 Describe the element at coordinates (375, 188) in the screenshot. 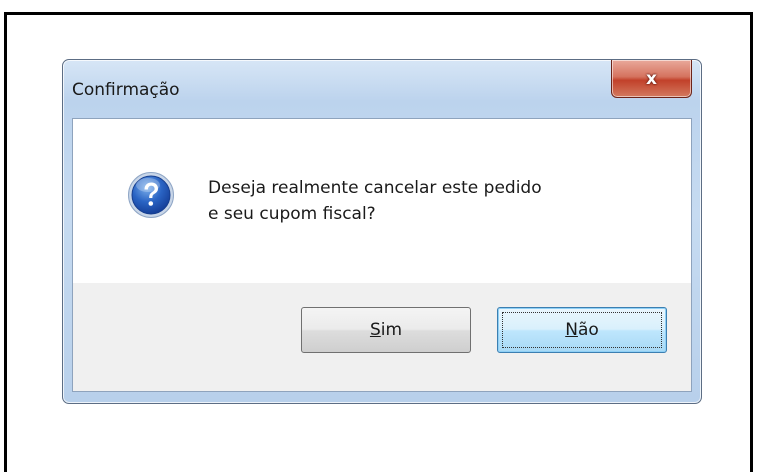

I see `message-line-1: Deseja realmente cancelar este pedido` at that location.